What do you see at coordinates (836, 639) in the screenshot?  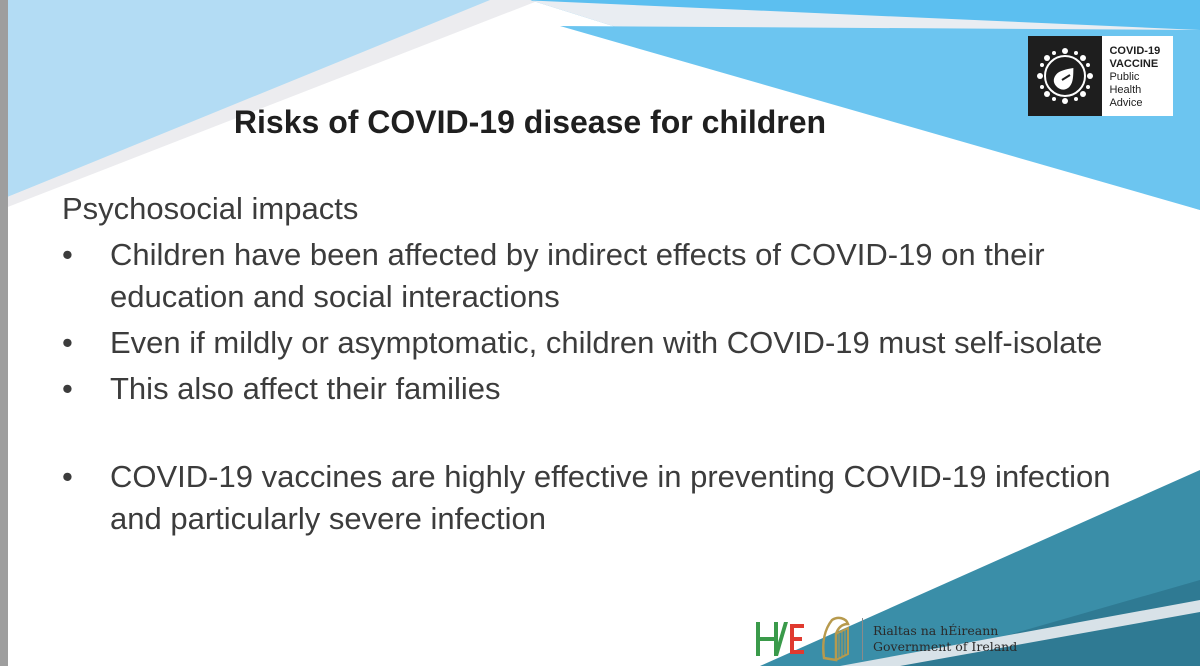 I see `harp-icon` at bounding box center [836, 639].